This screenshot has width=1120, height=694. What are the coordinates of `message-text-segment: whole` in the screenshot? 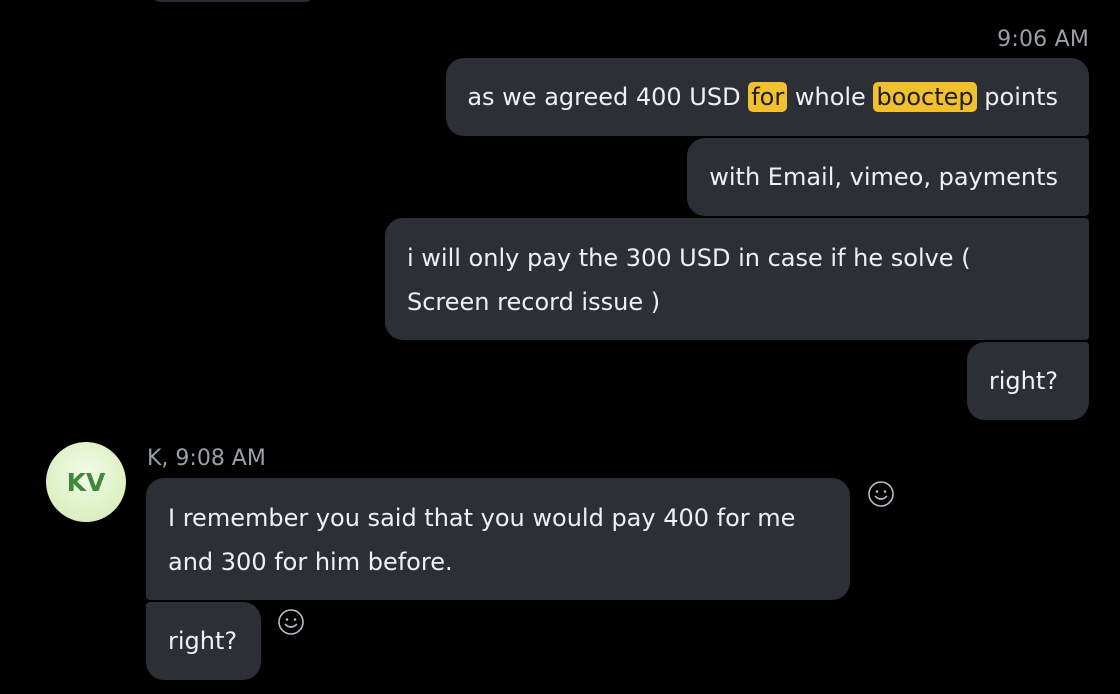 It's located at (830, 97).